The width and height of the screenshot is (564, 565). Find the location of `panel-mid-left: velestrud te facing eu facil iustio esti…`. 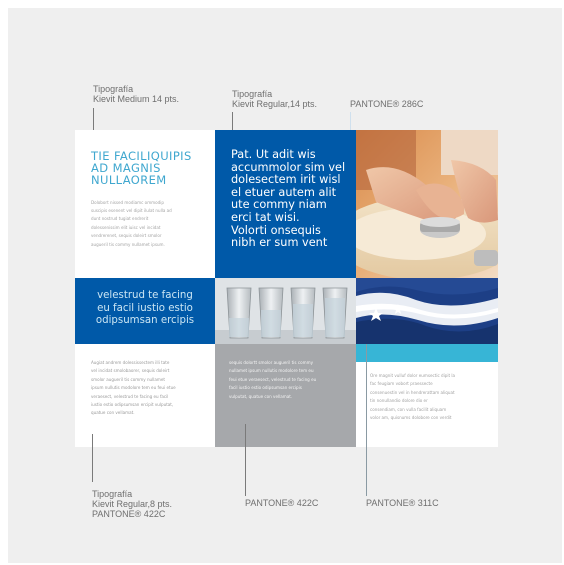

panel-mid-left: velestrud te facing eu facil iustio esti… is located at coordinates (145, 311).